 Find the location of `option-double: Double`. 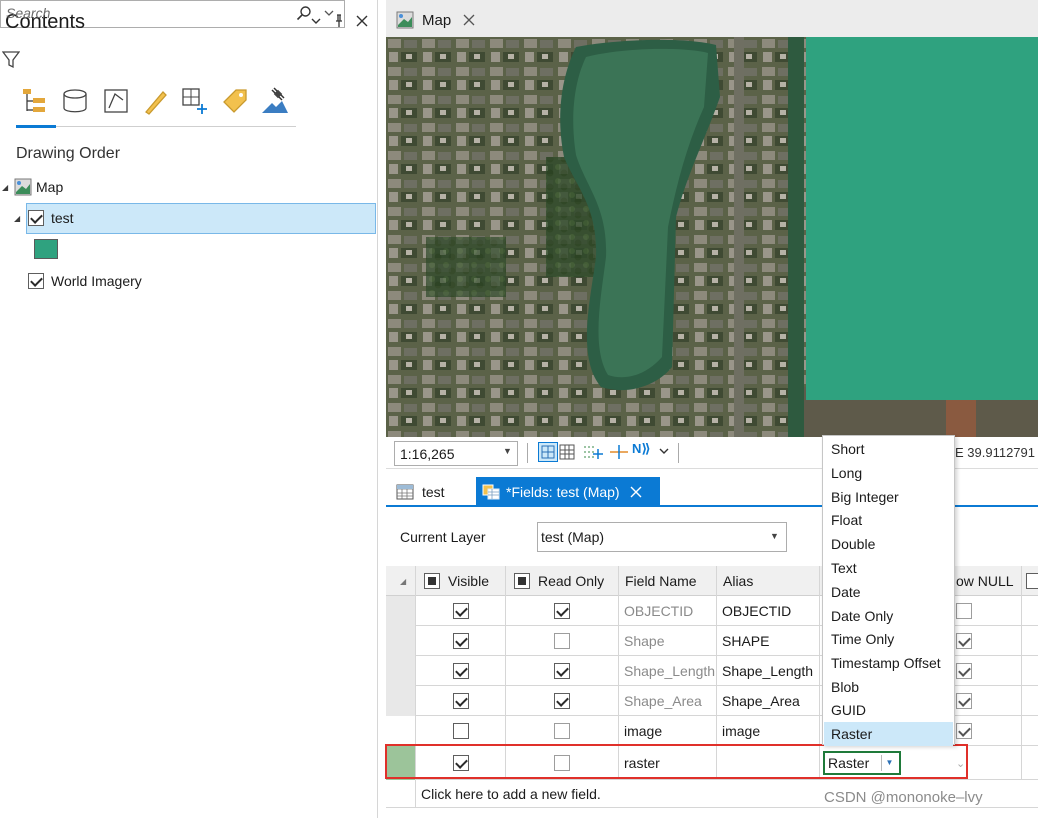

option-double: Double is located at coordinates (888, 544).